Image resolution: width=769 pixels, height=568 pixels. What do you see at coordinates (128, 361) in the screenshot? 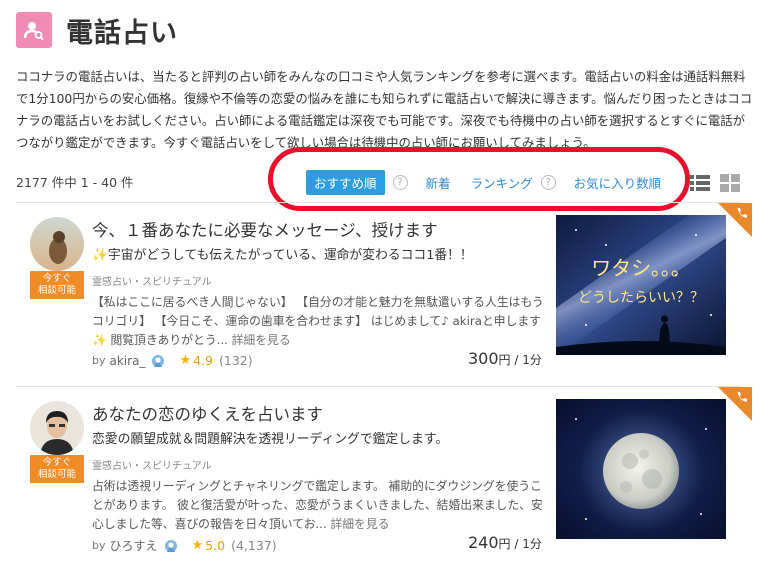
I see `seller-name: akira_` at bounding box center [128, 361].